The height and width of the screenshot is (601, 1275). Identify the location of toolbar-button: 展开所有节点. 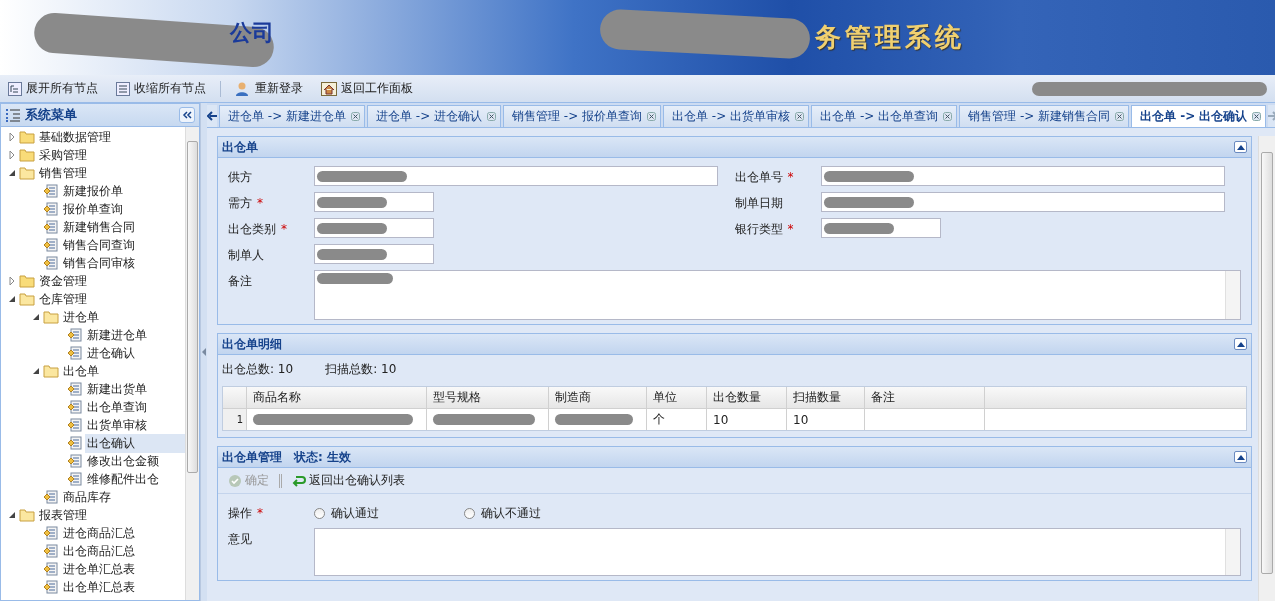
(53, 88).